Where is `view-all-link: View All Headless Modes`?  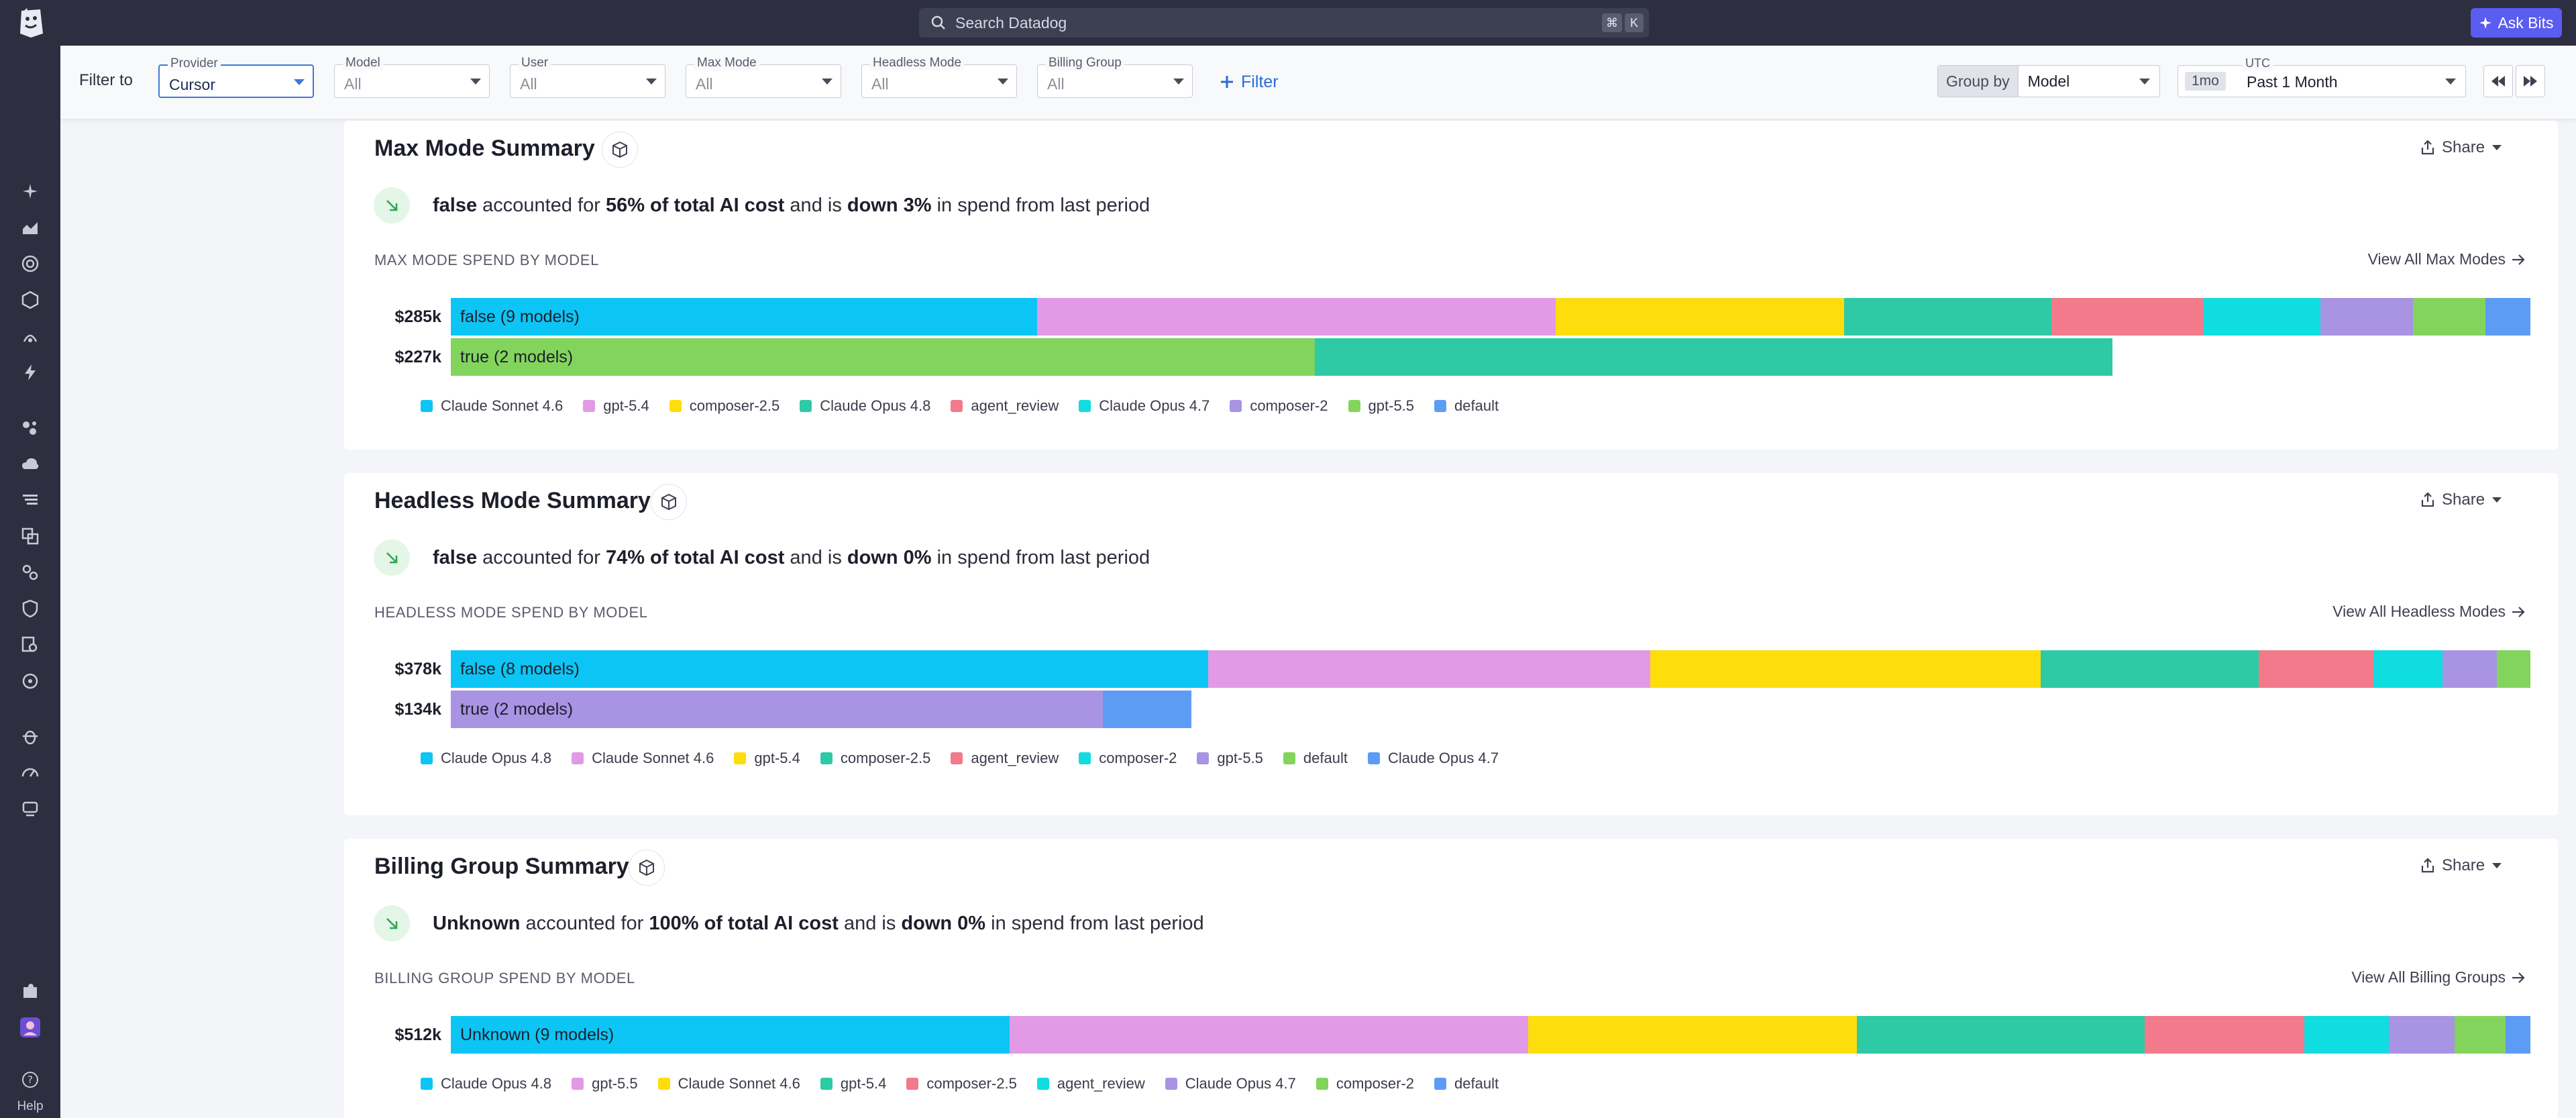
view-all-link: View All Headless Modes is located at coordinates (2429, 612).